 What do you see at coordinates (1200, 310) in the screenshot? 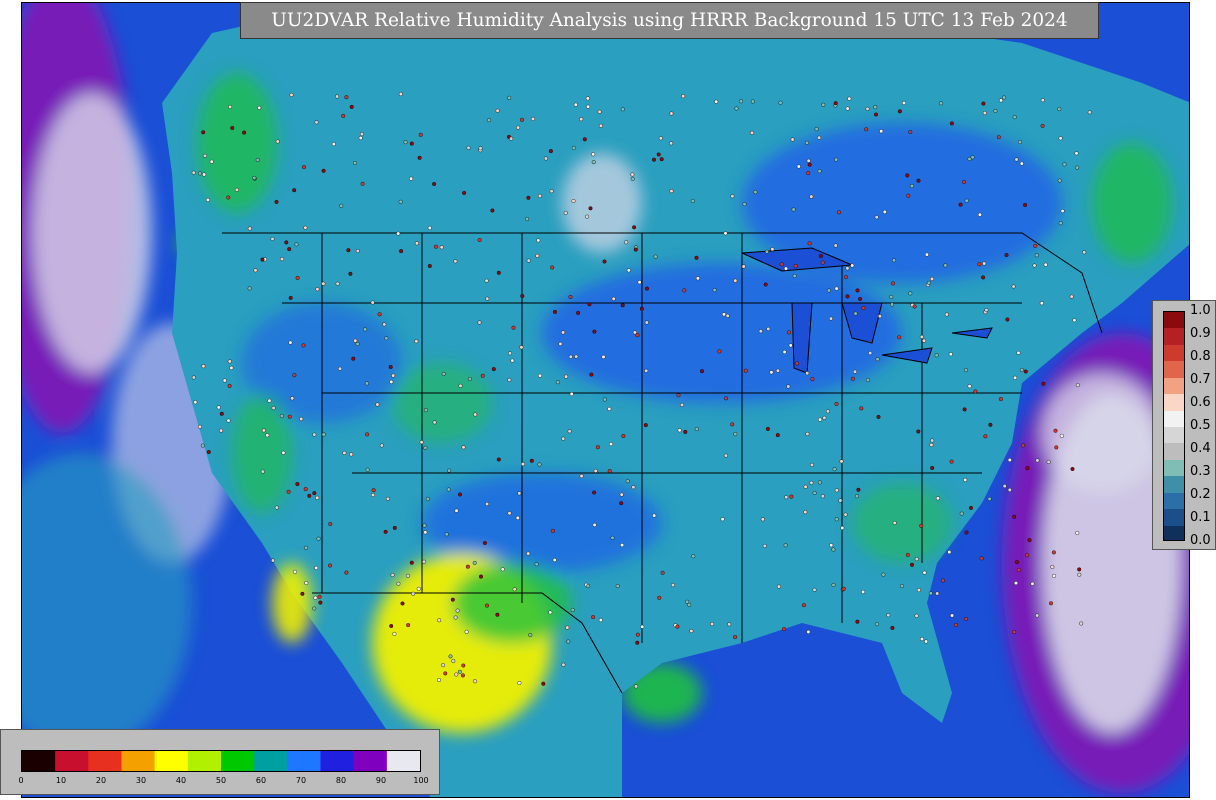
I see `obs-colorbar-tick: 1.0` at bounding box center [1200, 310].